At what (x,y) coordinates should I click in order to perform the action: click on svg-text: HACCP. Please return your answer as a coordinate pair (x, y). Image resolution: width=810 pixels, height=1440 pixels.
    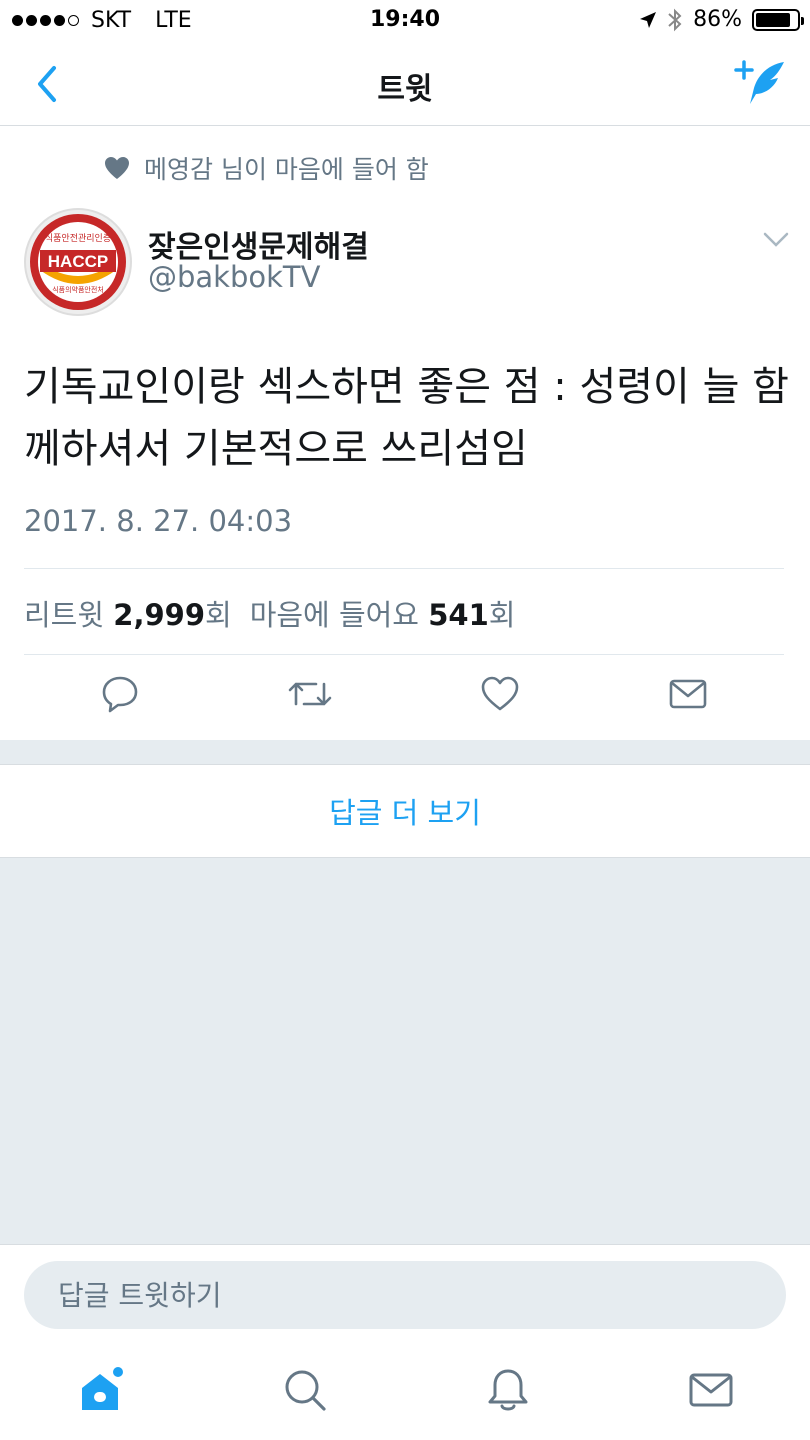
    Looking at the image, I should click on (78, 261).